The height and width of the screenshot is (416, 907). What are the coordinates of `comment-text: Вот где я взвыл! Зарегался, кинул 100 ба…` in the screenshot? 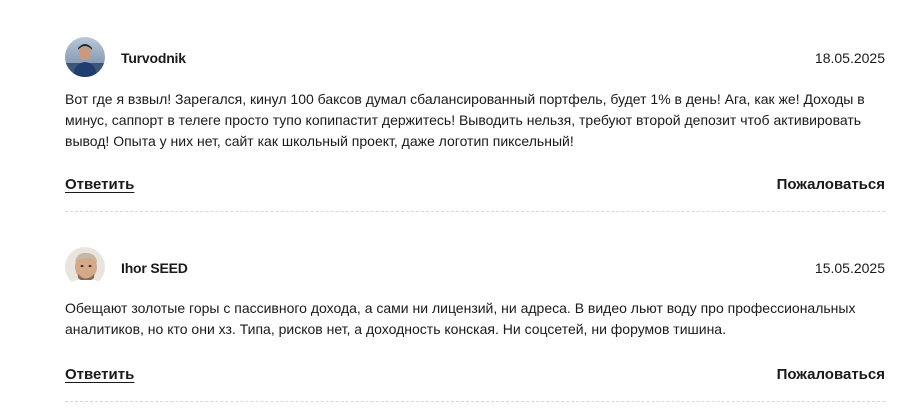 It's located at (465, 120).